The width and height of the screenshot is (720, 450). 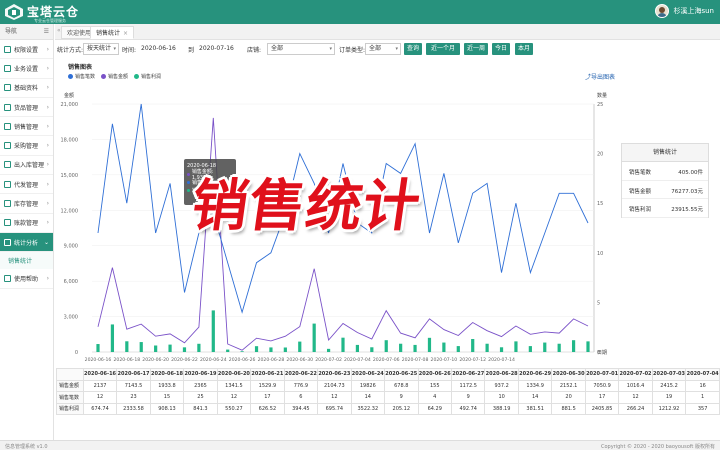 What do you see at coordinates (26, 242) in the screenshot?
I see `sidebar-item-10: 统计分析 ⌄` at bounding box center [26, 242].